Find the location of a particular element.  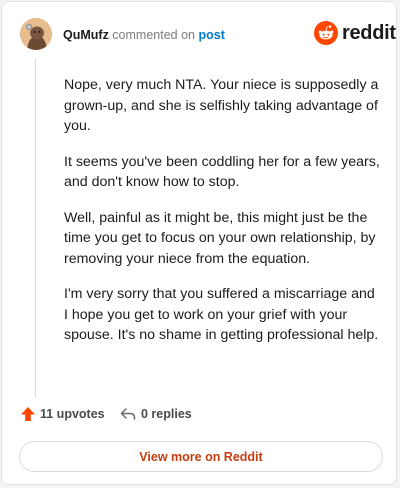

reply-count: 0 replies is located at coordinates (166, 414).